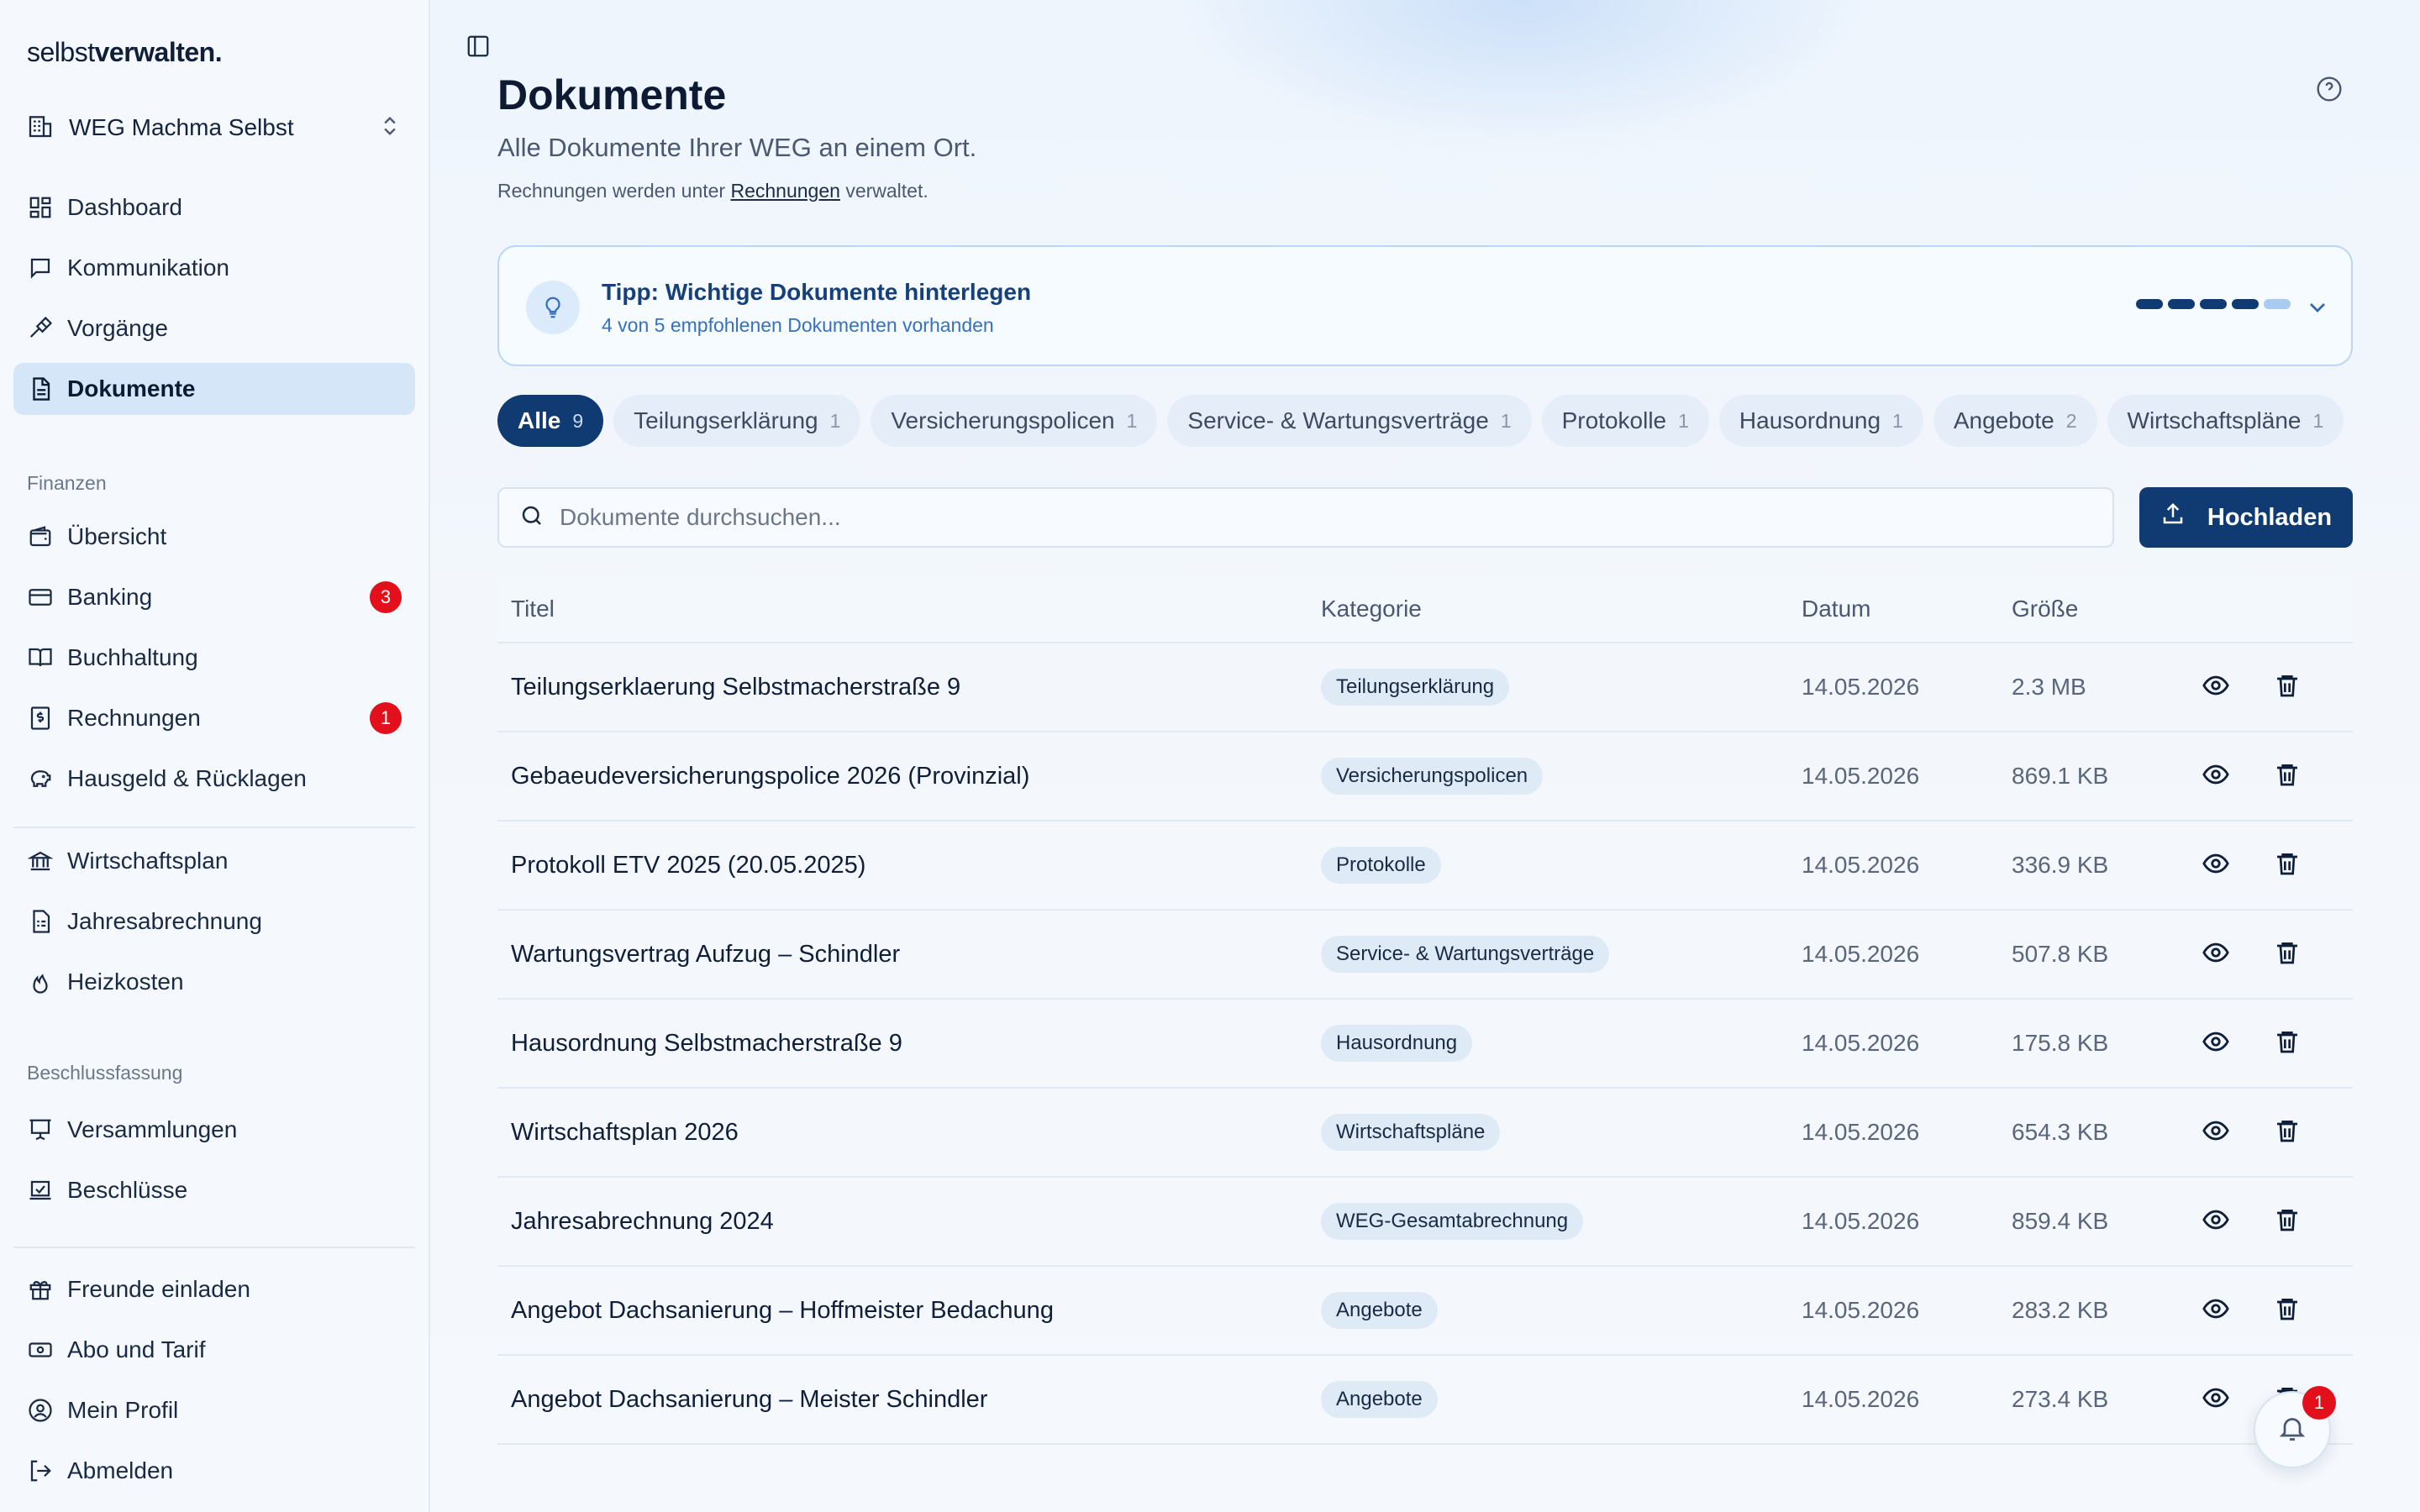 This screenshot has width=2420, height=1512. What do you see at coordinates (40, 861) in the screenshot?
I see `bank-icon` at bounding box center [40, 861].